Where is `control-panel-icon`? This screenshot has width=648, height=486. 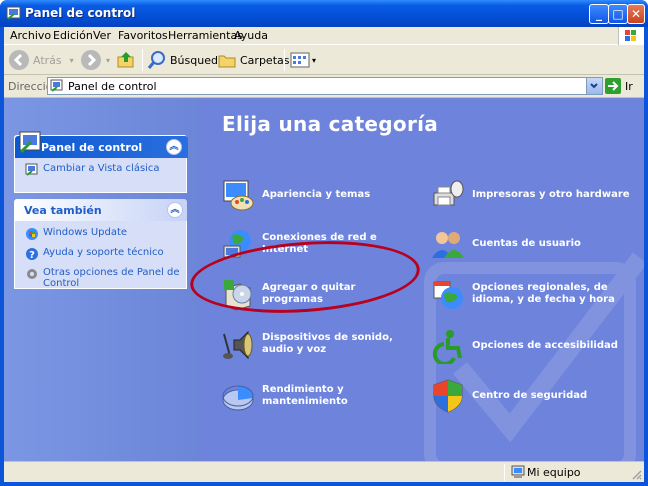 control-panel-icon is located at coordinates (13, 13).